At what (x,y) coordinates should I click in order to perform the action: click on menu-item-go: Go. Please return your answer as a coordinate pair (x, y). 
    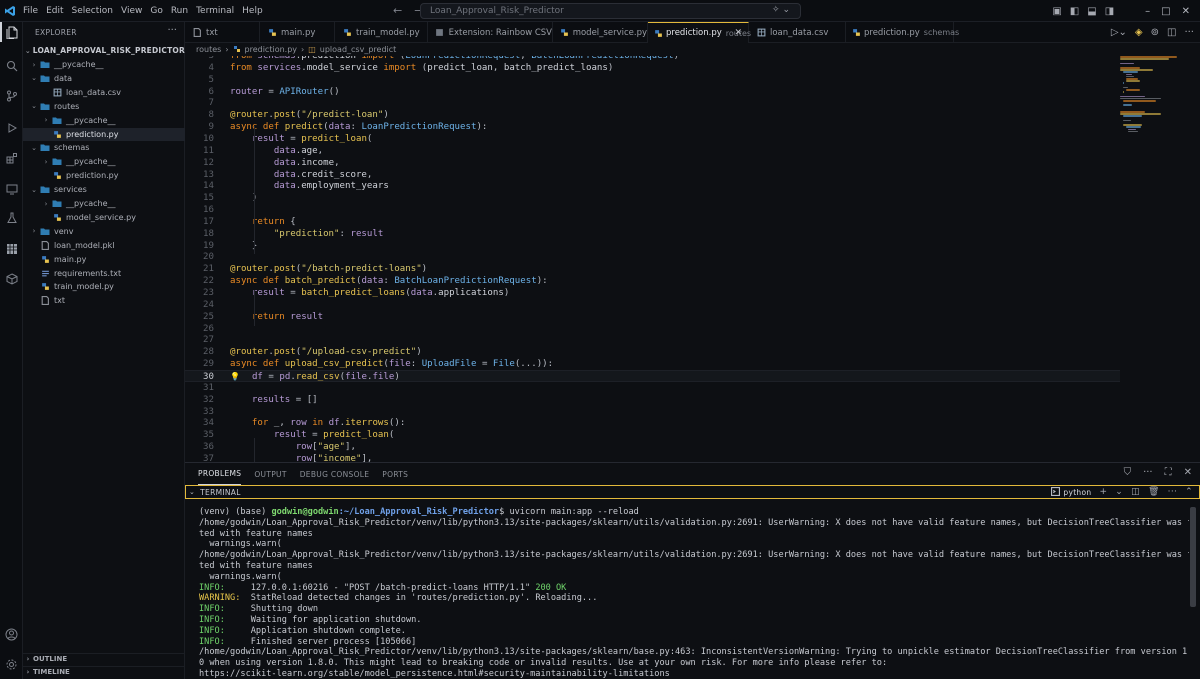
    Looking at the image, I should click on (156, 11).